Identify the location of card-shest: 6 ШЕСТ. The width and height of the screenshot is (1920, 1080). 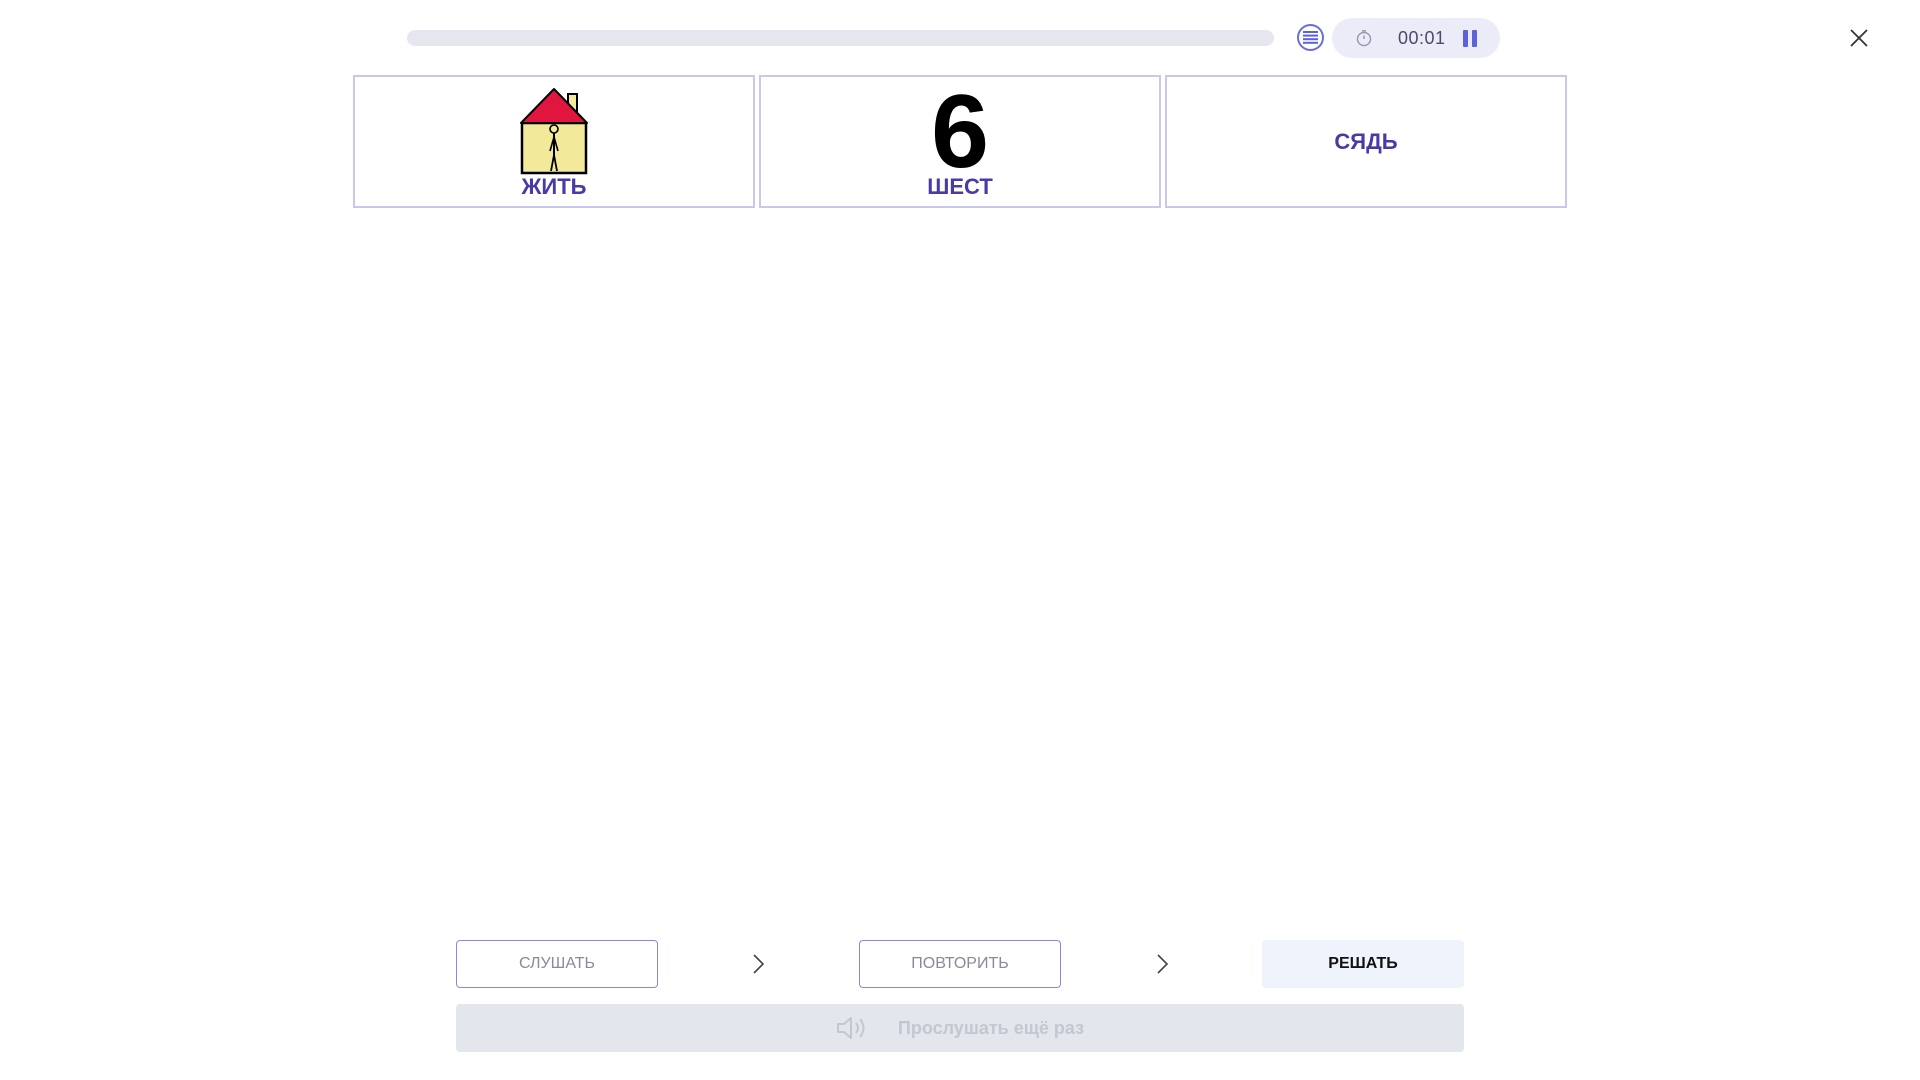
(960, 141).